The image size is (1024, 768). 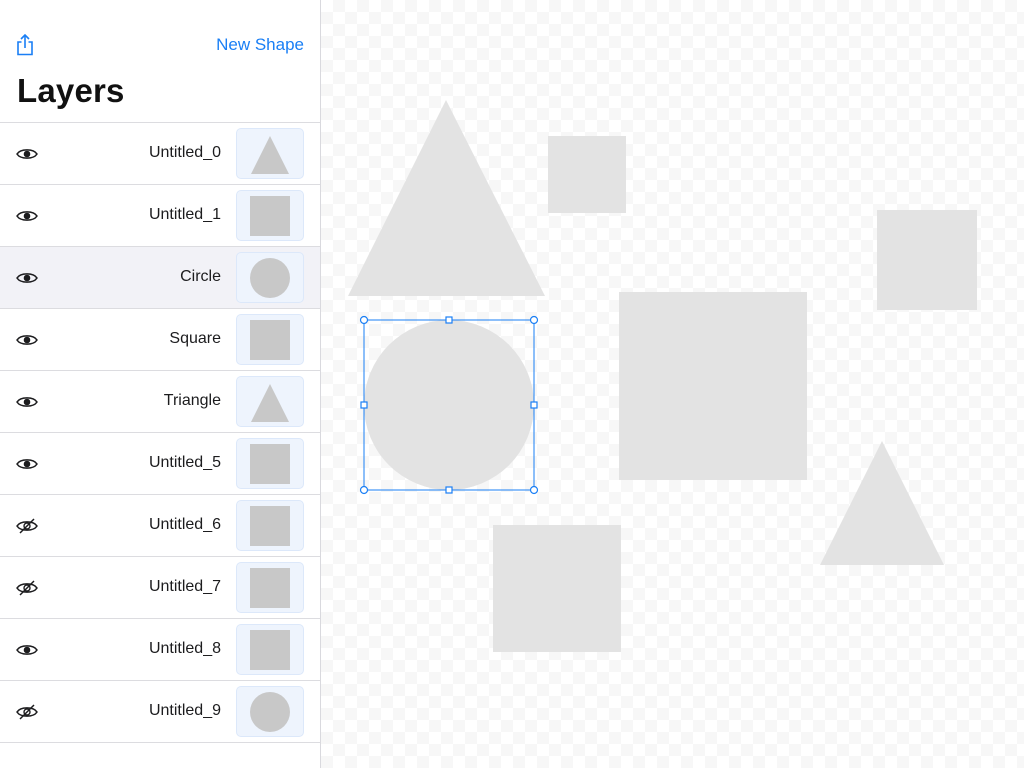 What do you see at coordinates (587, 174) in the screenshot?
I see `canvas-shape-square-small` at bounding box center [587, 174].